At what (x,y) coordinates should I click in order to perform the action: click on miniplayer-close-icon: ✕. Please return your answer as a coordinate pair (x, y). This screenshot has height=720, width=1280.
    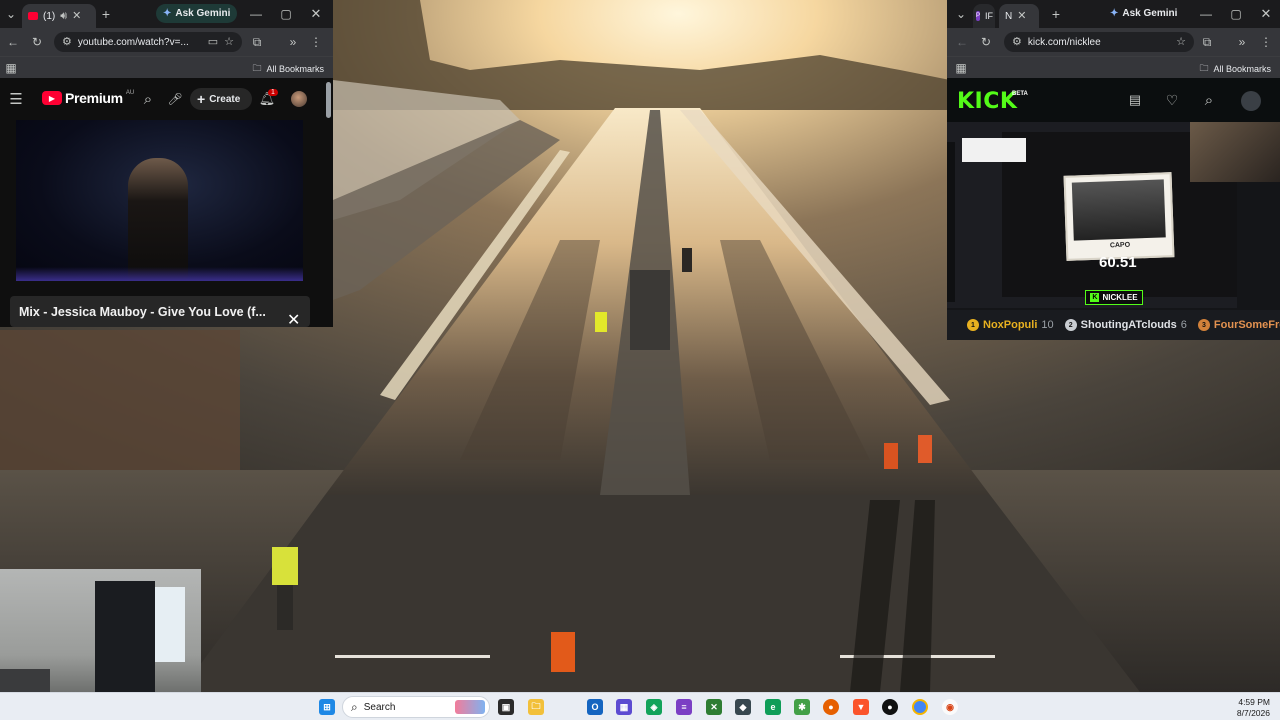
    Looking at the image, I should click on (293, 318).